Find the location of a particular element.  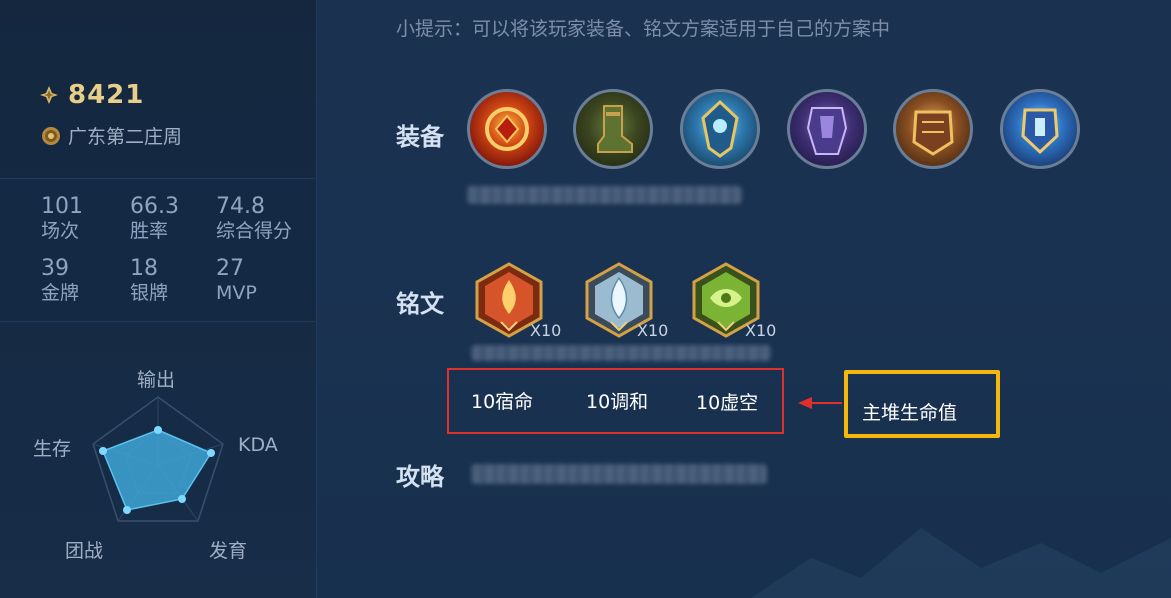

stat-matches: 101 场次 is located at coordinates (62, 219).